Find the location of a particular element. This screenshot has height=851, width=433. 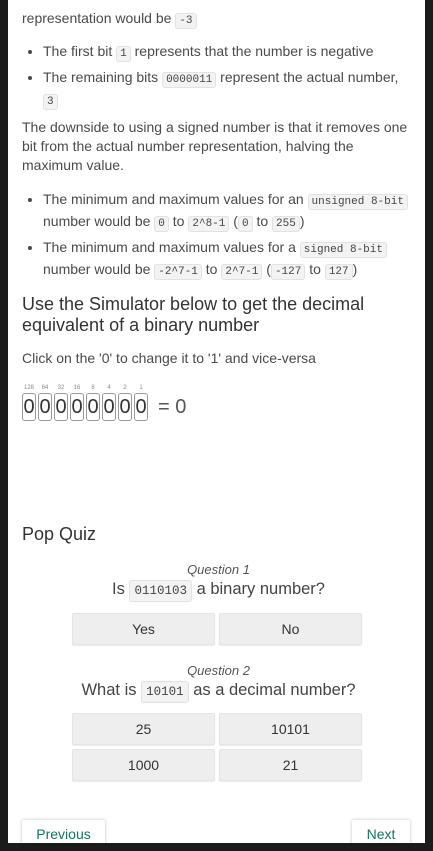

code-snippet: -3 is located at coordinates (186, 21).